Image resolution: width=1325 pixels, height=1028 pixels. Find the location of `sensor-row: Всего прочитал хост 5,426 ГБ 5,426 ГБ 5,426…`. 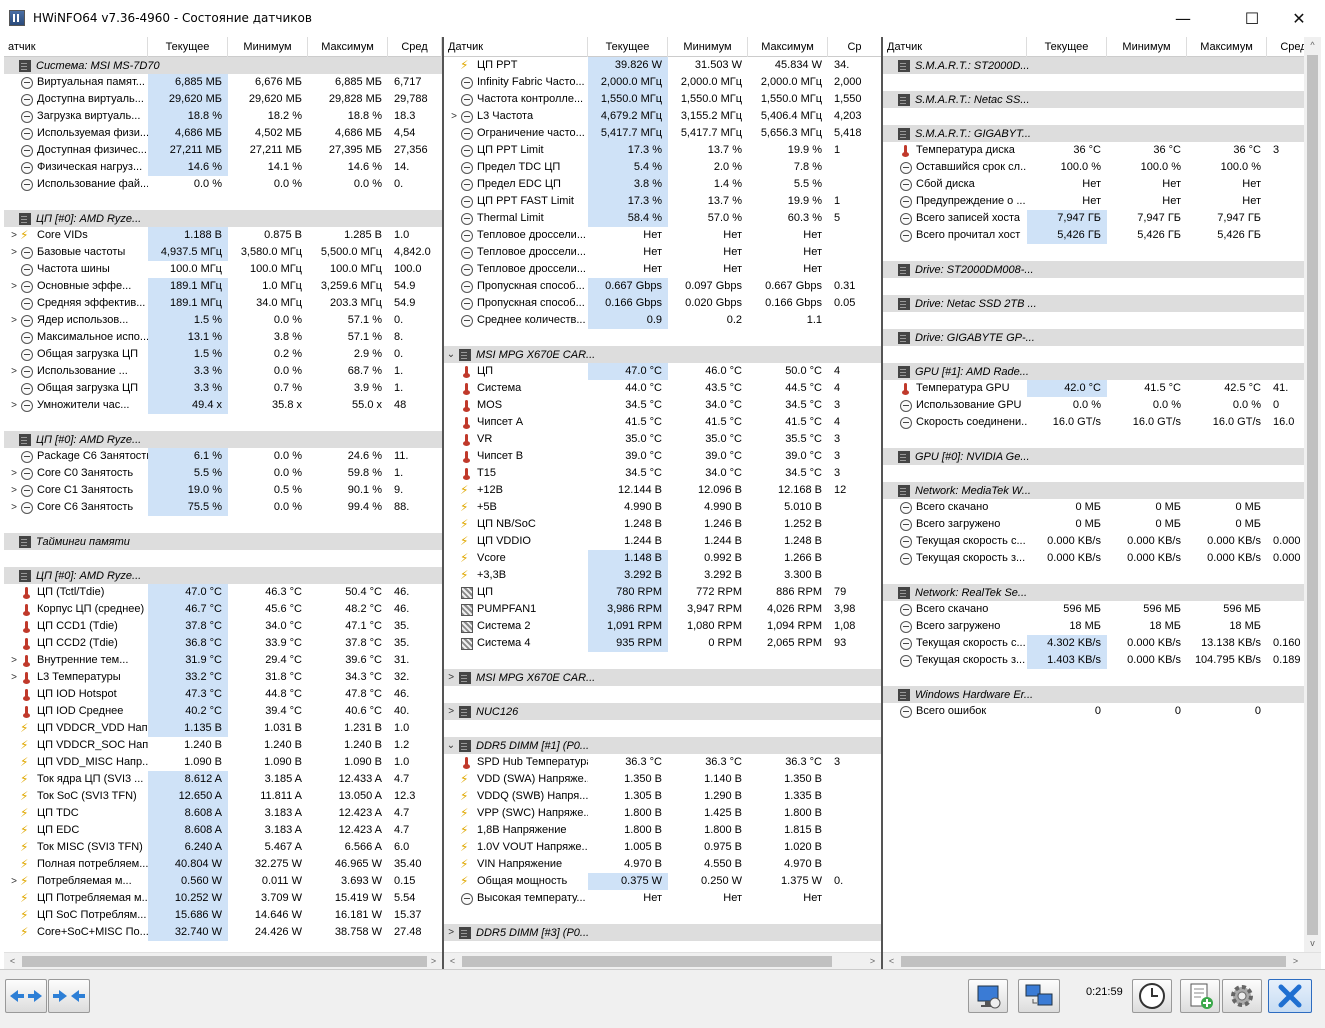

sensor-row: Всего прочитал хост 5,426 ГБ 5,426 ГБ 5,426… is located at coordinates (1102, 235).